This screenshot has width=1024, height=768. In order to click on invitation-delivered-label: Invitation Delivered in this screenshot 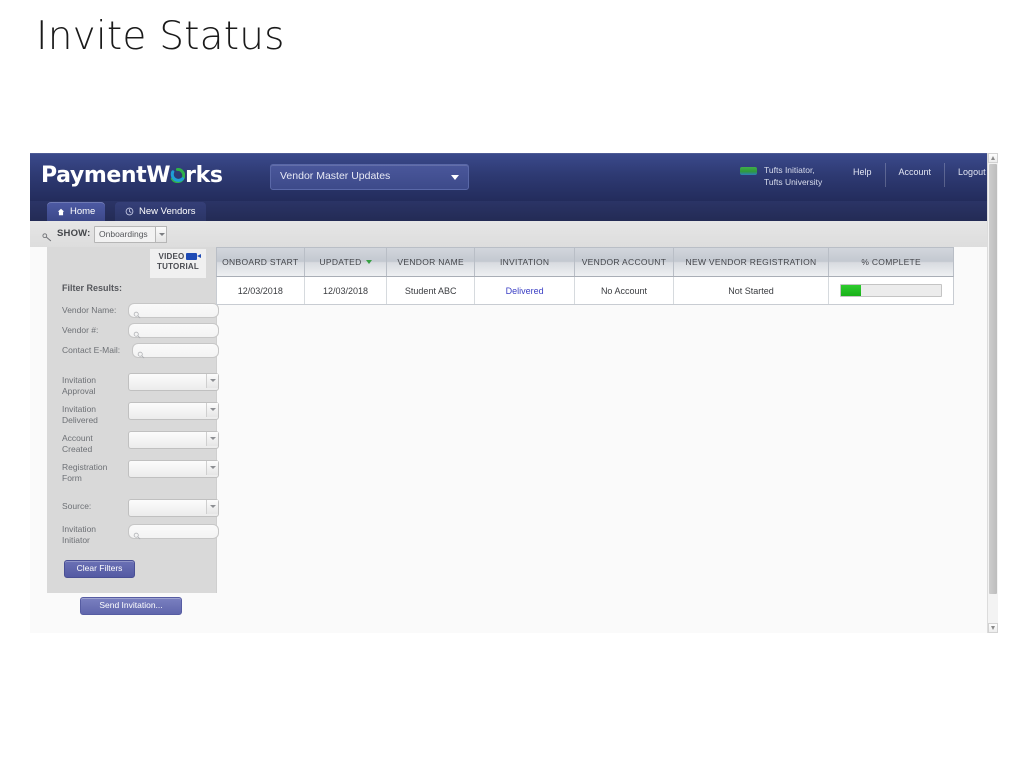, I will do `click(80, 414)`.